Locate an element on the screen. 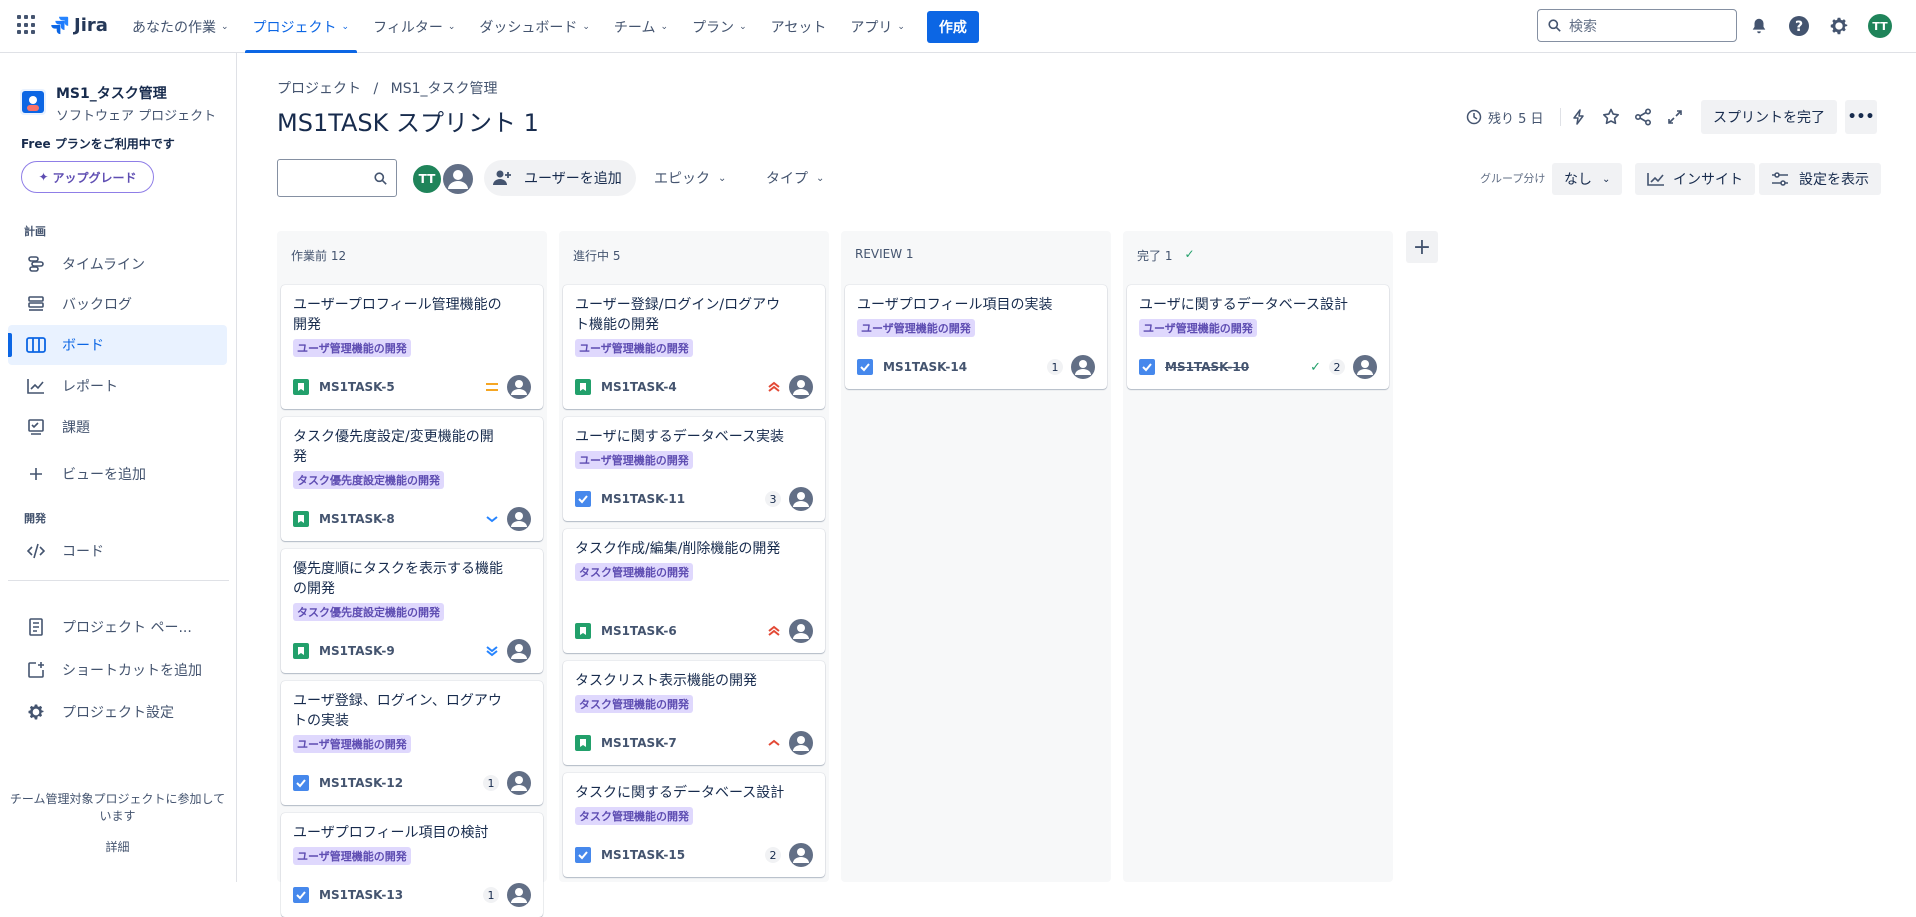 This screenshot has width=1916, height=917. expand-icon is located at coordinates (1675, 117).